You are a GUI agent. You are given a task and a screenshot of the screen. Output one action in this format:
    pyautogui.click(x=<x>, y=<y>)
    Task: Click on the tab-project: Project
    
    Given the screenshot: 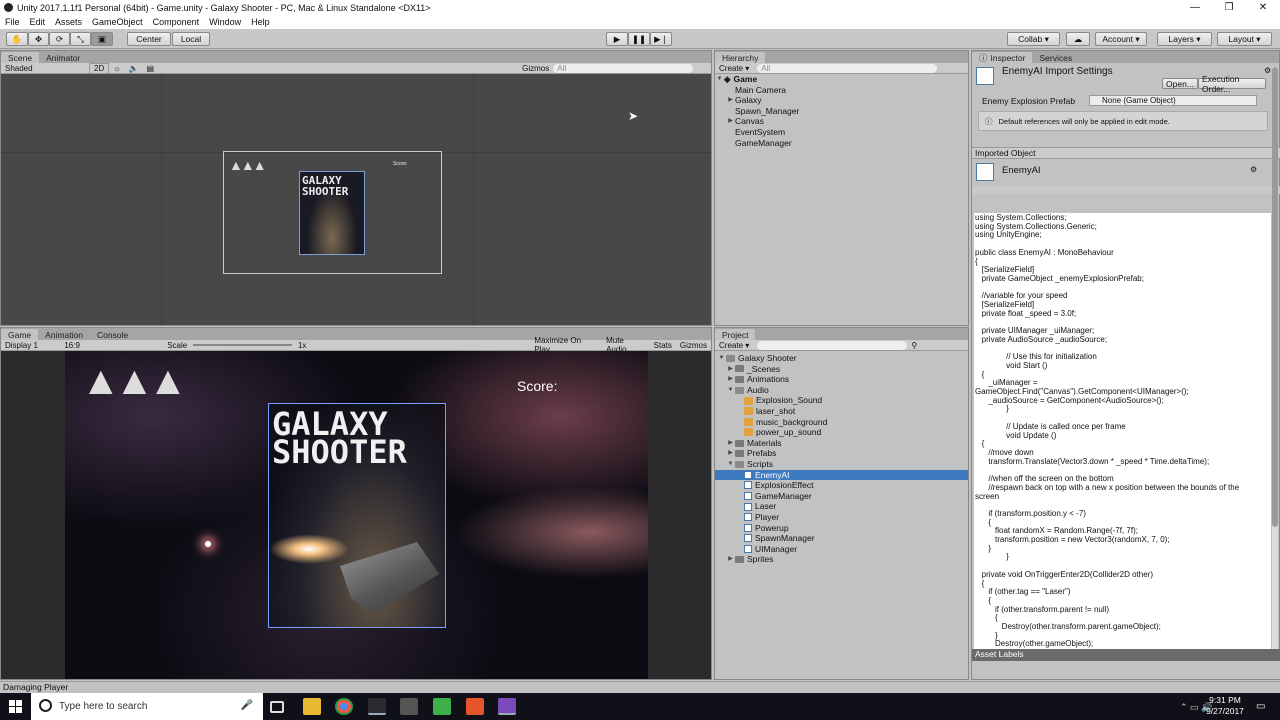 What is the action you would take?
    pyautogui.click(x=735, y=334)
    